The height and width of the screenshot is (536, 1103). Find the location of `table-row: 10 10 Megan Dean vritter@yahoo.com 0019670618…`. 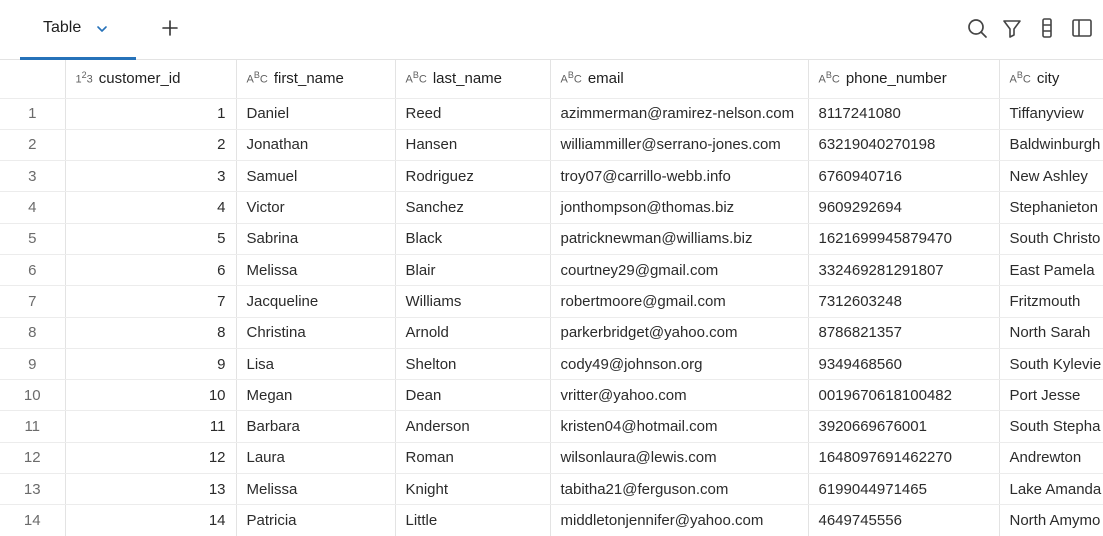

table-row: 10 10 Megan Dean vritter@yahoo.com 0019670618… is located at coordinates (551, 395).